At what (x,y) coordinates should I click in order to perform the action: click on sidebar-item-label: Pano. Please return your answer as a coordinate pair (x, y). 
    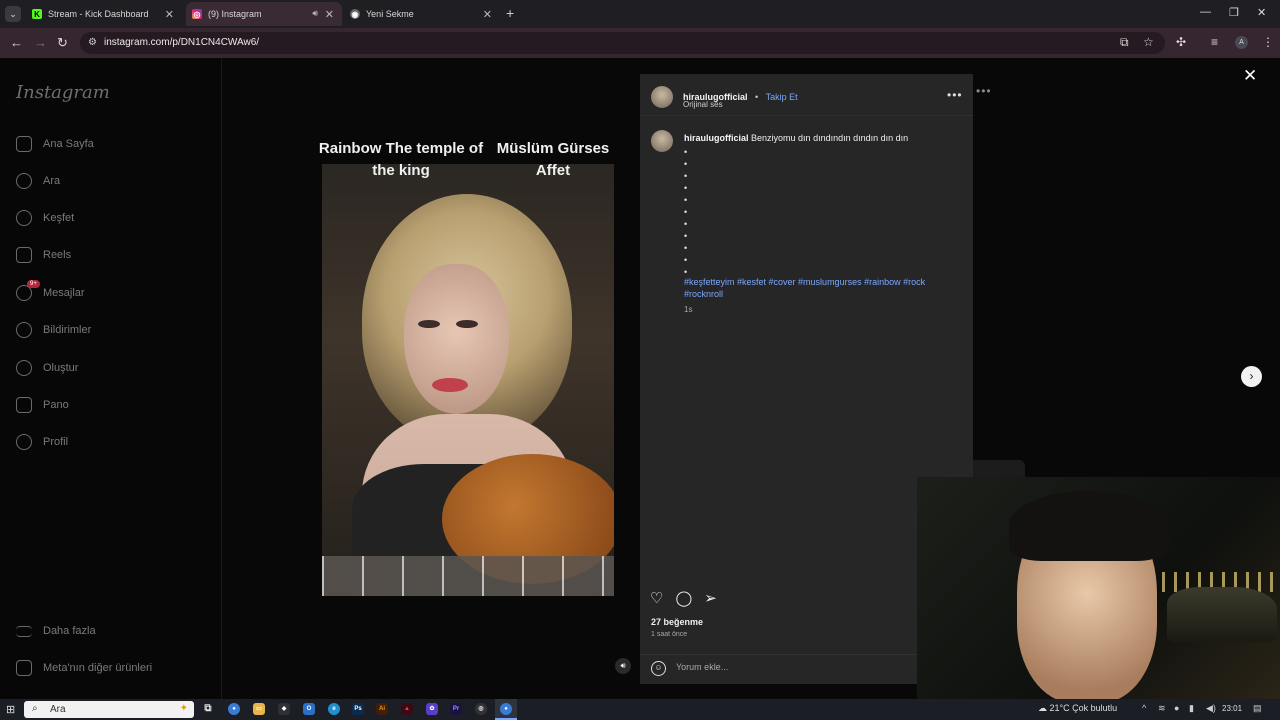
    Looking at the image, I should click on (56, 405).